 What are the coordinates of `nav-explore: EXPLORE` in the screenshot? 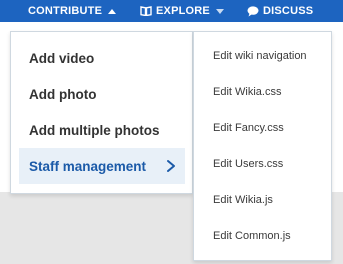 It's located at (182, 11).